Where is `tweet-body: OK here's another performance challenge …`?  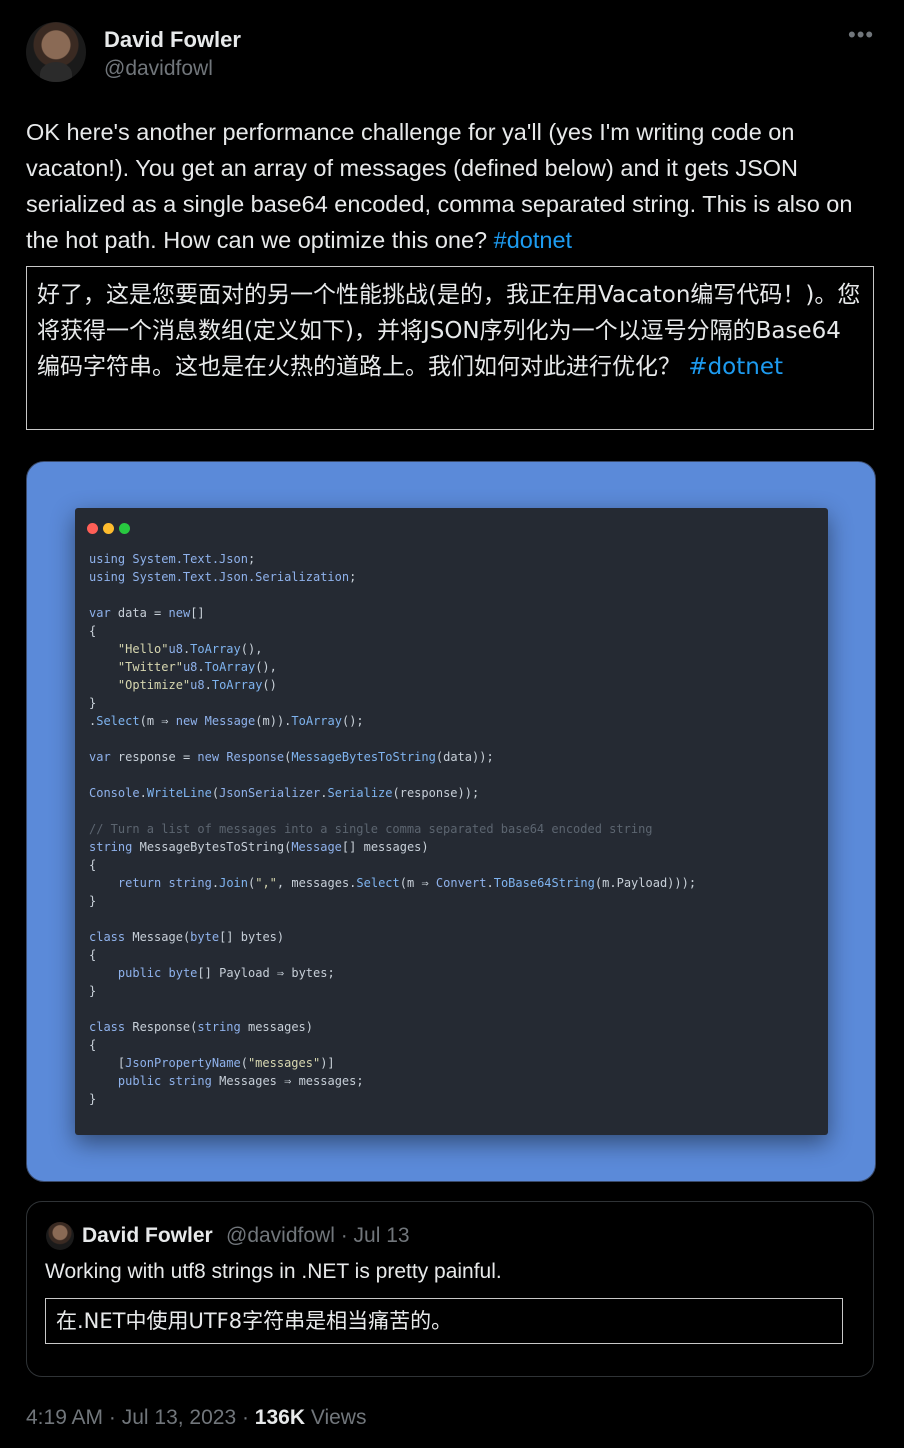
tweet-body: OK here's another performance challenge … is located at coordinates (439, 186).